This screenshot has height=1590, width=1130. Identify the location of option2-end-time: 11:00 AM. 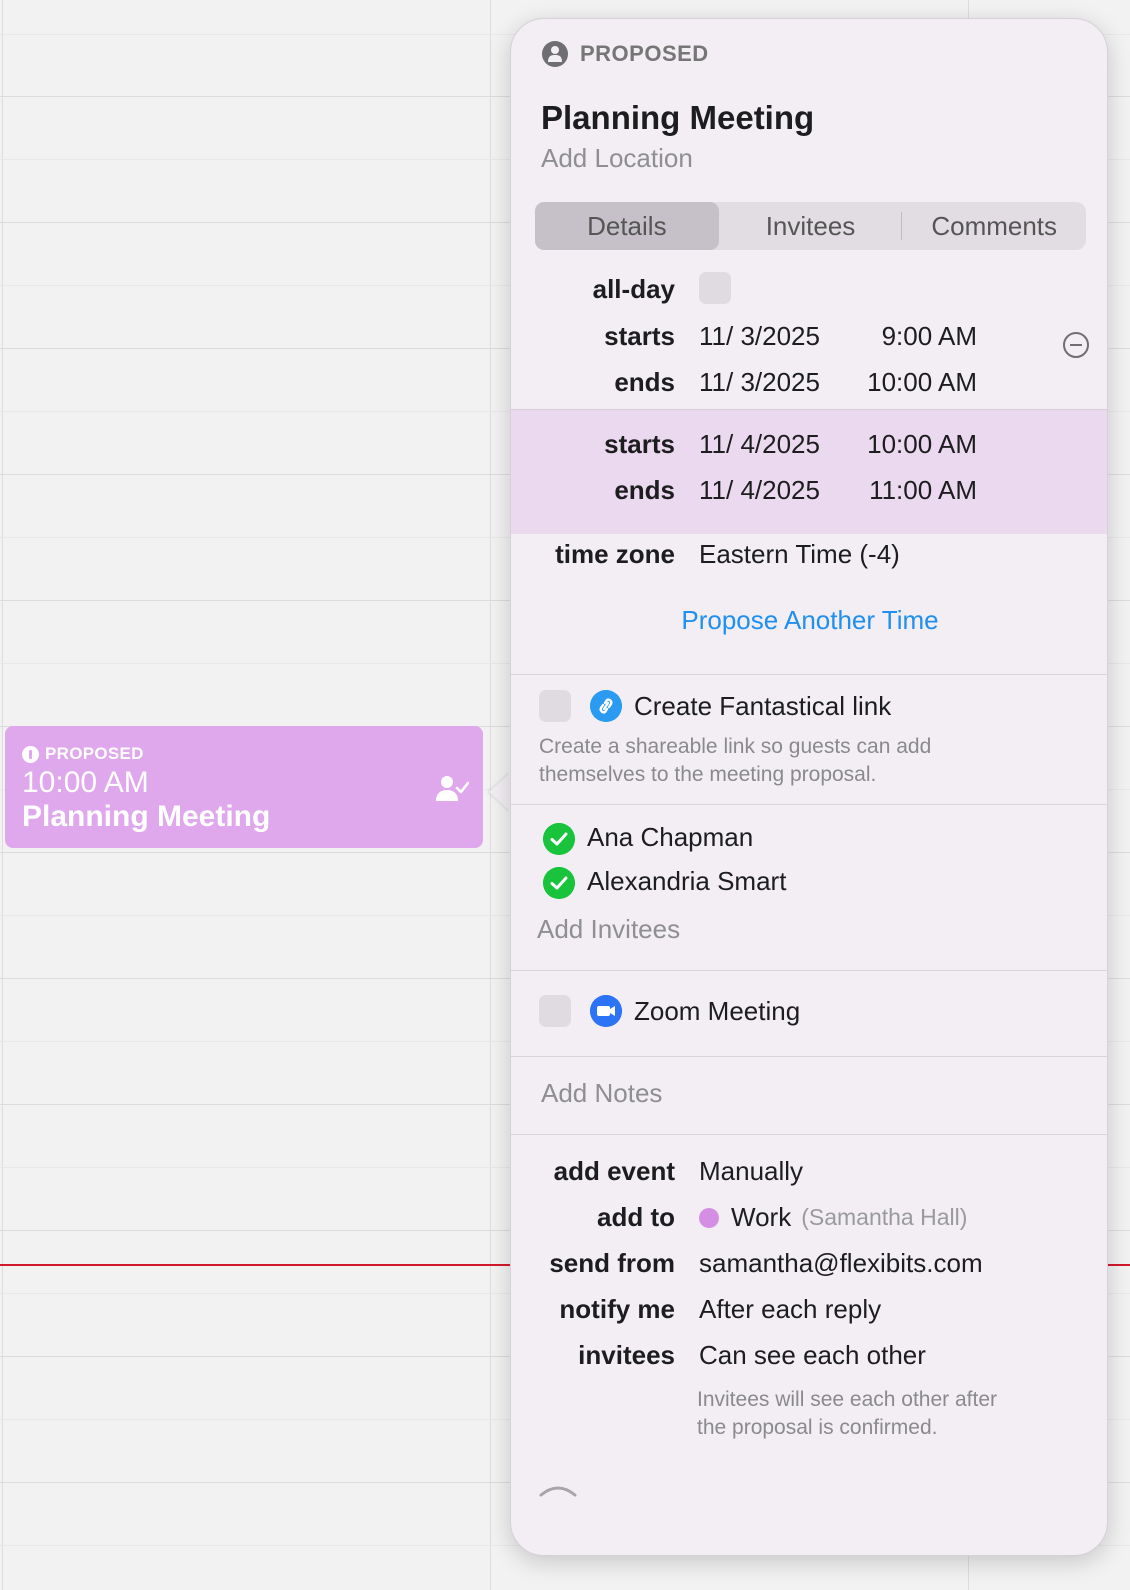
(917, 490).